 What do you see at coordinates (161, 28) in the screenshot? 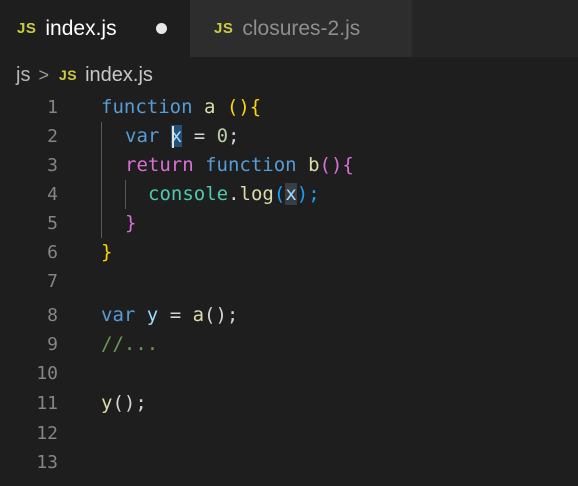
I see `unsaved-changes-dot-icon` at bounding box center [161, 28].